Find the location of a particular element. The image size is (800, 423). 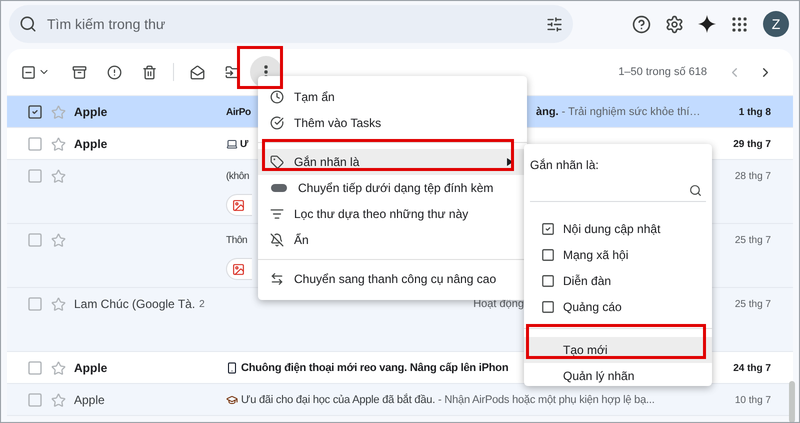

email-subject: (khôn is located at coordinates (238, 177).